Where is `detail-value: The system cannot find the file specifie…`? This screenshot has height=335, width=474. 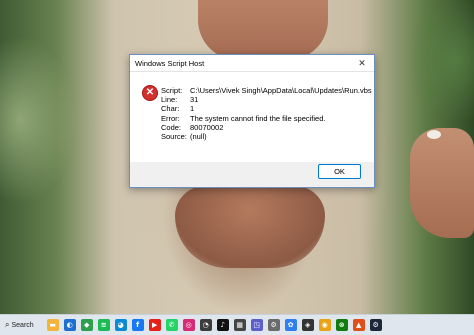 detail-value: The system cannot find the file specifie… is located at coordinates (258, 118).